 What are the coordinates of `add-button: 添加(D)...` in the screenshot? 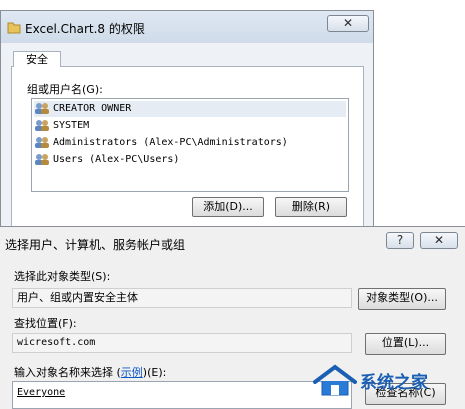 It's located at (228, 207).